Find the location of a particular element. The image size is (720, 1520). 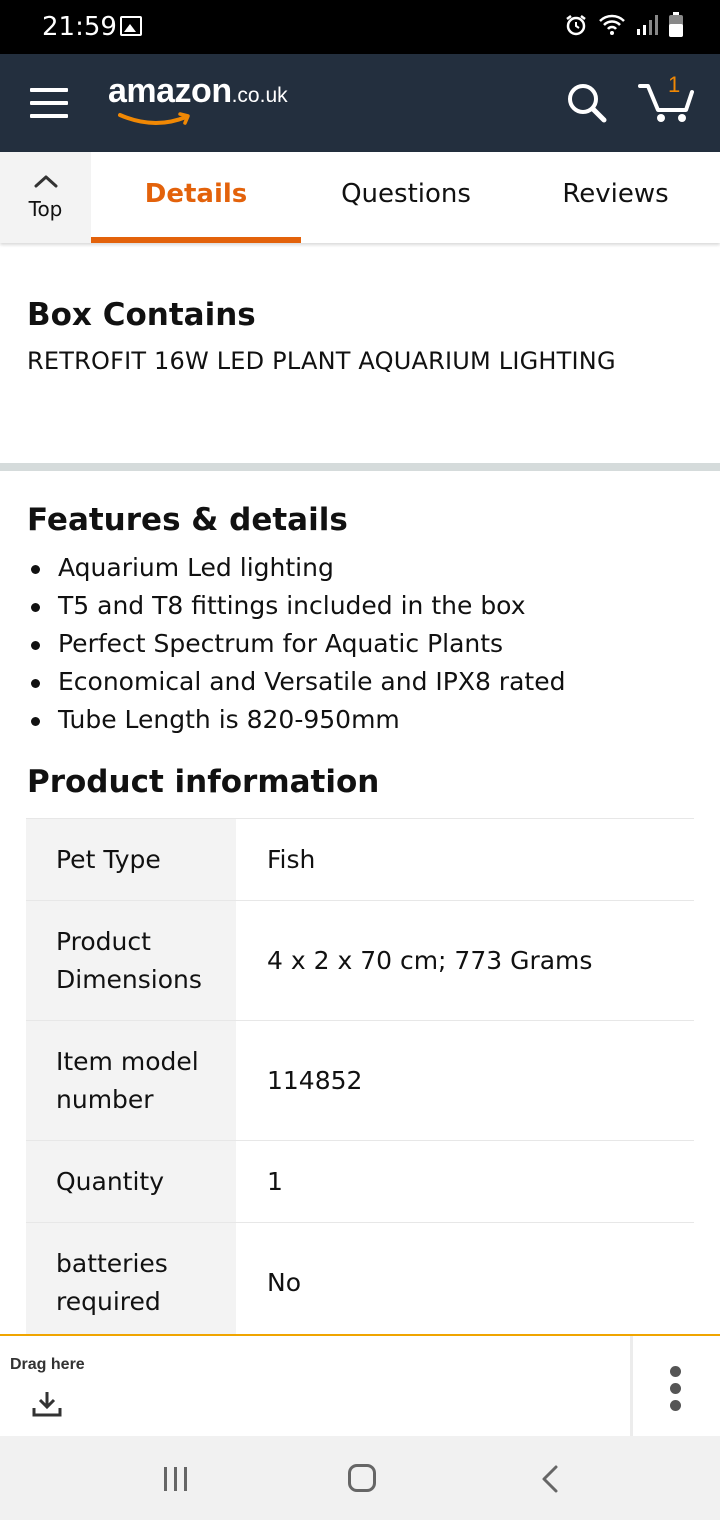

download-icon is located at coordinates (47, 1404).